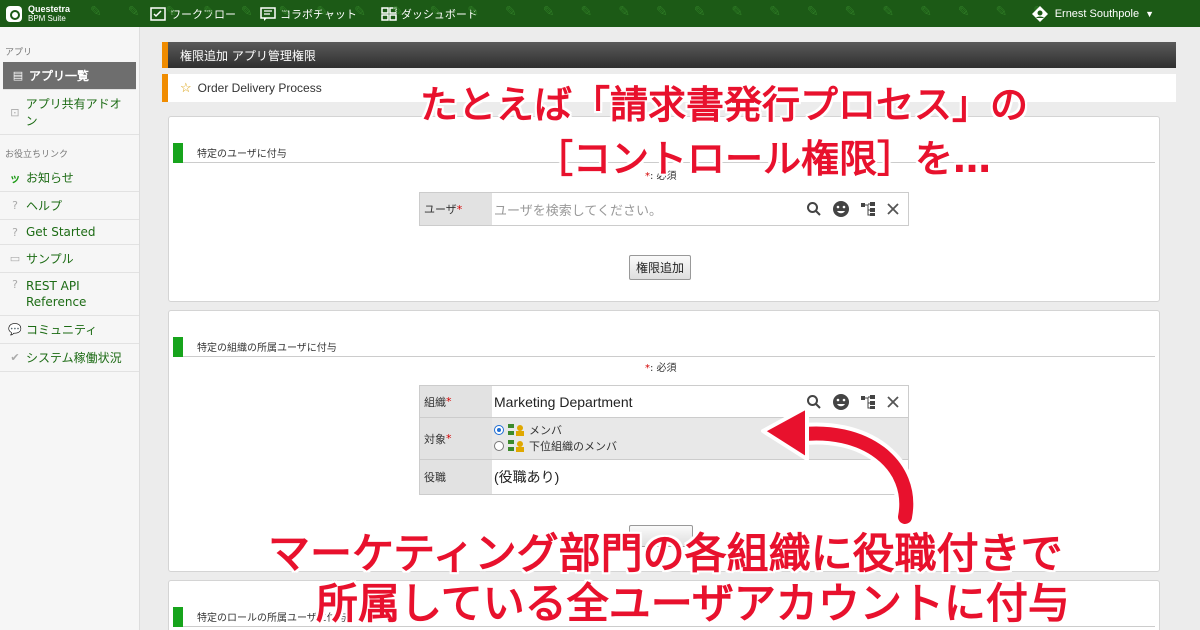 The height and width of the screenshot is (630, 1200). Describe the element at coordinates (158, 13) in the screenshot. I see `workflow-icon` at that location.